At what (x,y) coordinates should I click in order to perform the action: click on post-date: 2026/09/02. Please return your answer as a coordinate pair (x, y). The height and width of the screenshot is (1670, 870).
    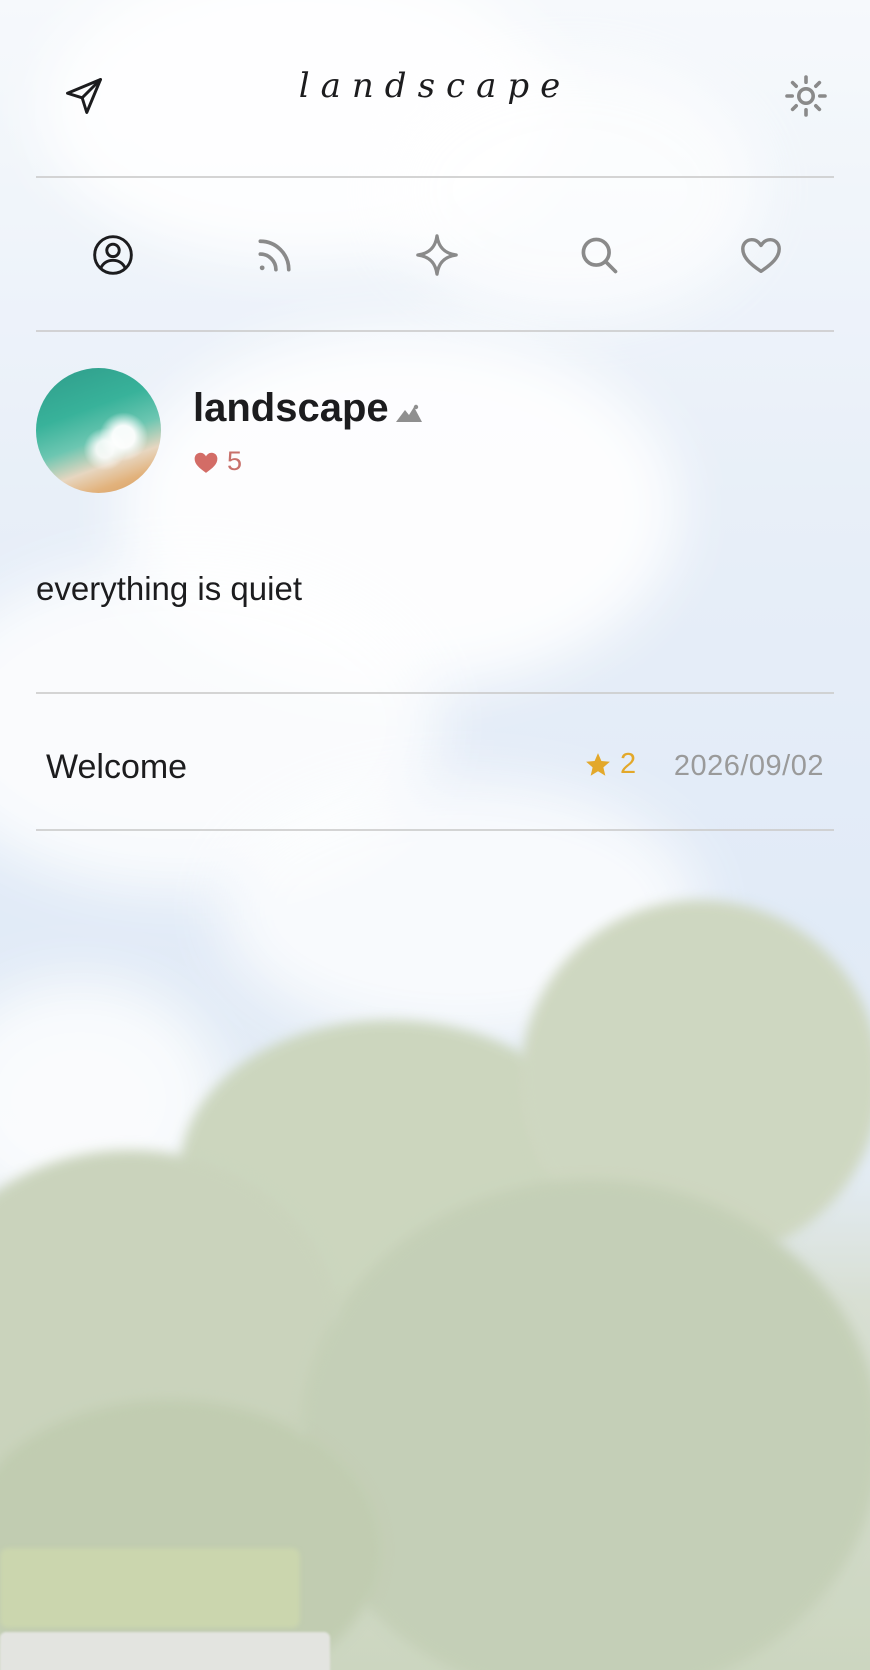
    Looking at the image, I should click on (748, 766).